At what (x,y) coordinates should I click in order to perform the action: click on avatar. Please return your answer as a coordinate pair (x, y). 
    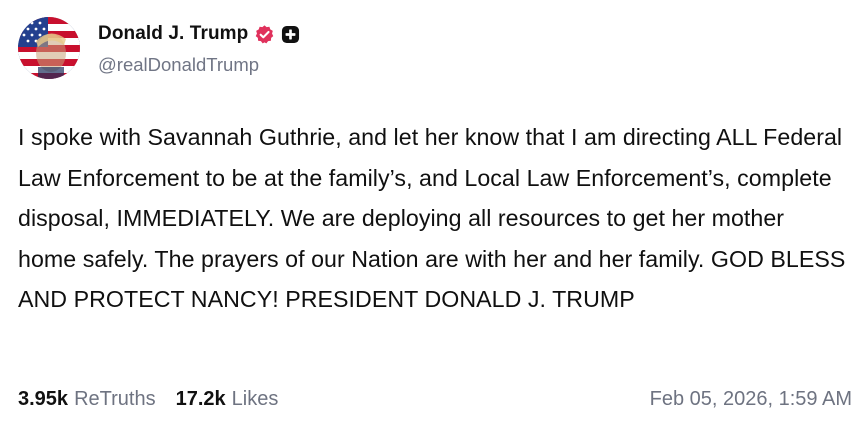
    Looking at the image, I should click on (49, 48).